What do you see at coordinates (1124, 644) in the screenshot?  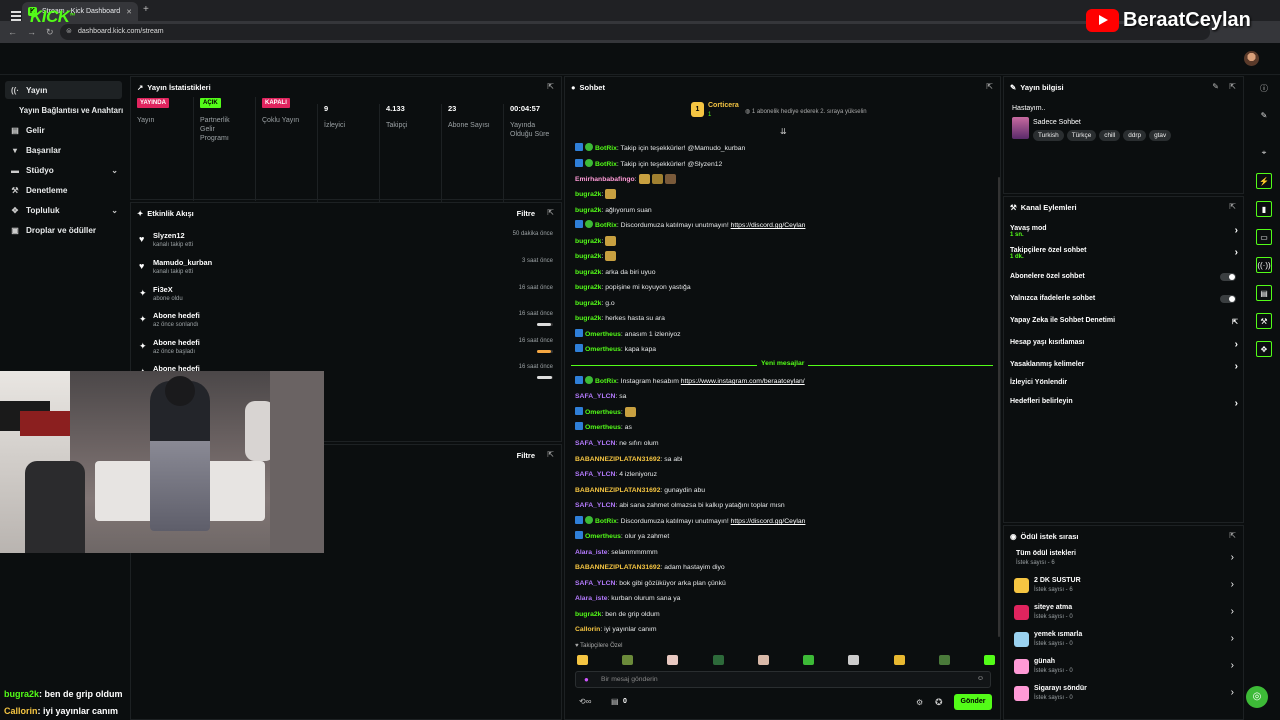 I see `reward-item: yemek ısmarla İstek sayısı - 0 ›` at bounding box center [1124, 644].